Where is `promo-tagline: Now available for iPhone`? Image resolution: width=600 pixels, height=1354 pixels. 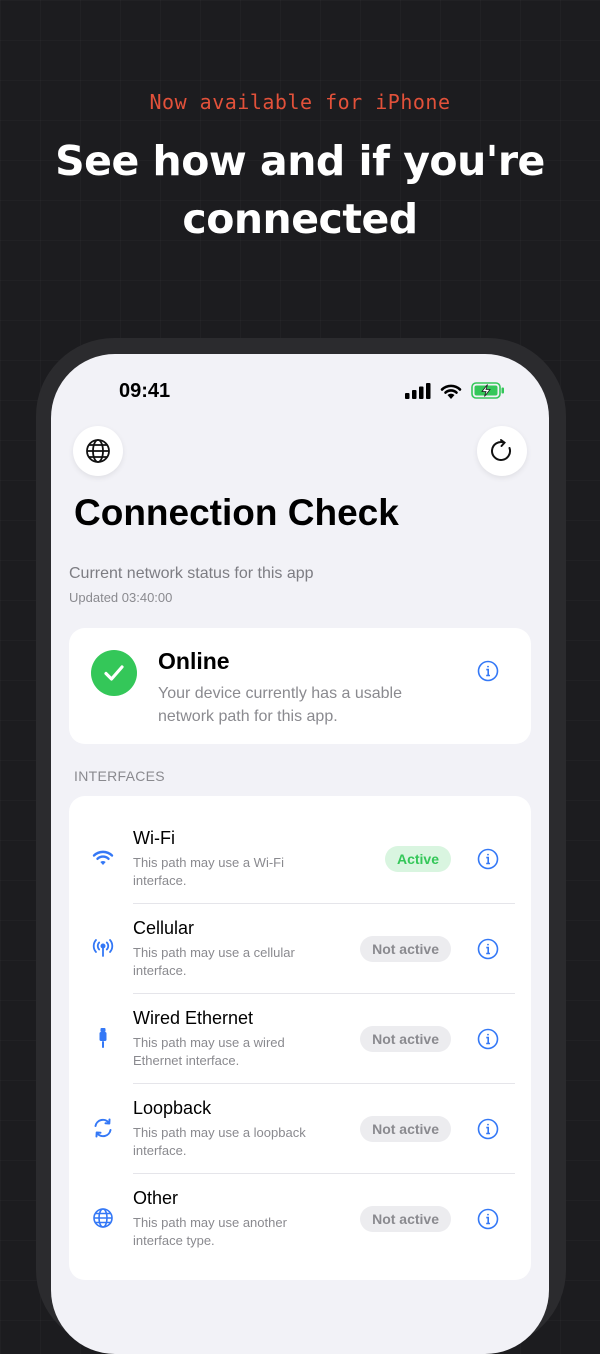 promo-tagline: Now available for iPhone is located at coordinates (300, 102).